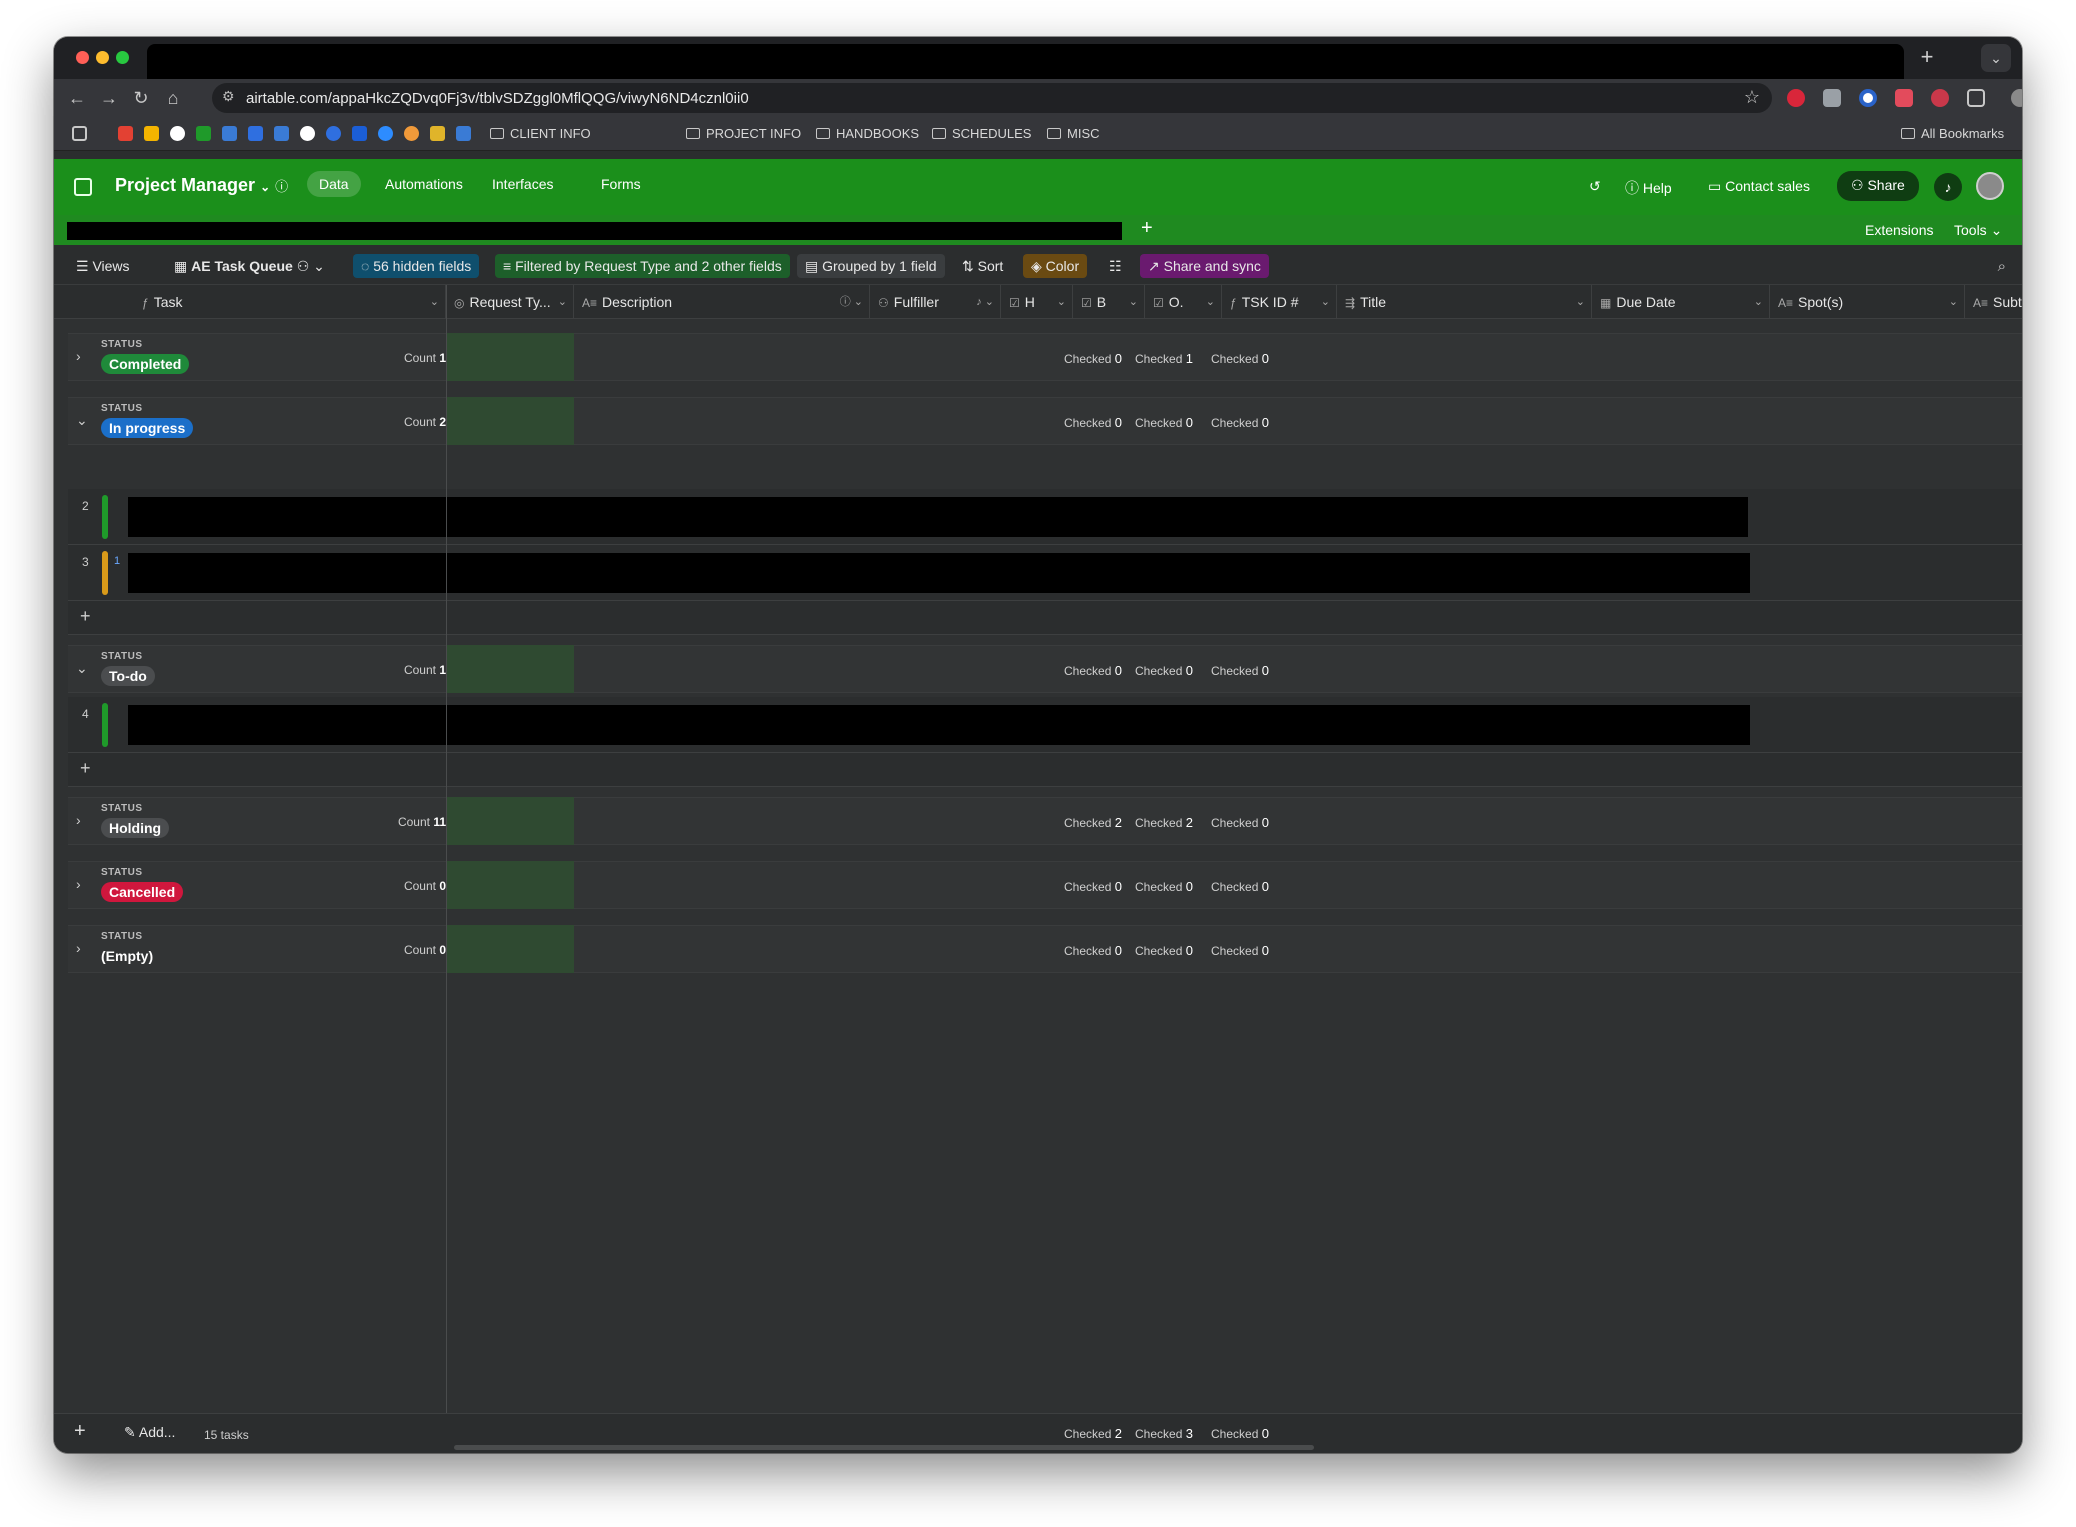 This screenshot has width=2076, height=1527. Describe the element at coordinates (981, 133) in the screenshot. I see `bookmark-folder-schedules: SCHEDULES` at that location.